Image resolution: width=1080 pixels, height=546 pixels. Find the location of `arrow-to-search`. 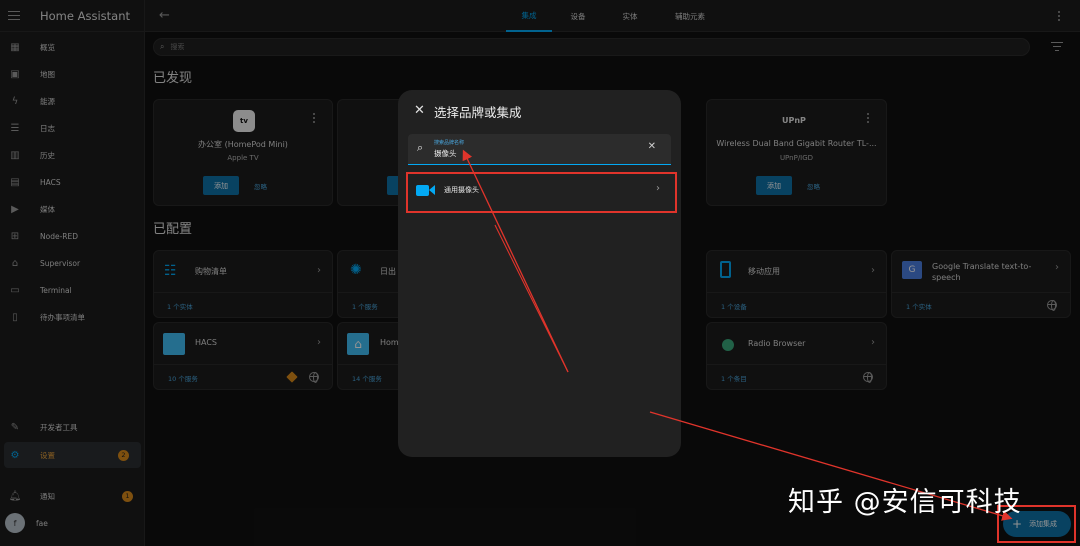

arrow-to-search is located at coordinates (515, 261).